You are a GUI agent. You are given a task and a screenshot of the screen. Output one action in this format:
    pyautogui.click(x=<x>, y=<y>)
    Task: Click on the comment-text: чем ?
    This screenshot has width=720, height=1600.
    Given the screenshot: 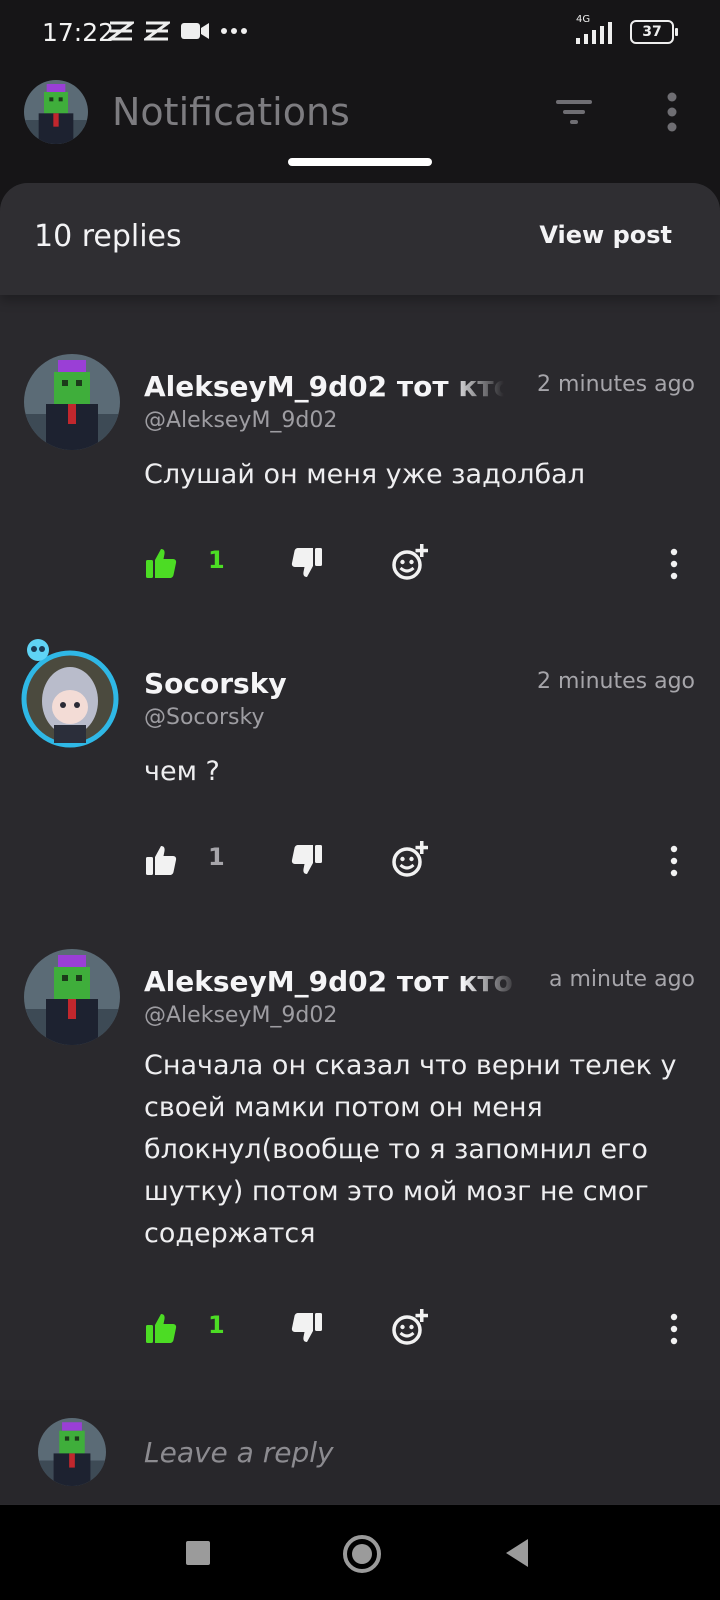 What is the action you would take?
    pyautogui.click(x=182, y=771)
    